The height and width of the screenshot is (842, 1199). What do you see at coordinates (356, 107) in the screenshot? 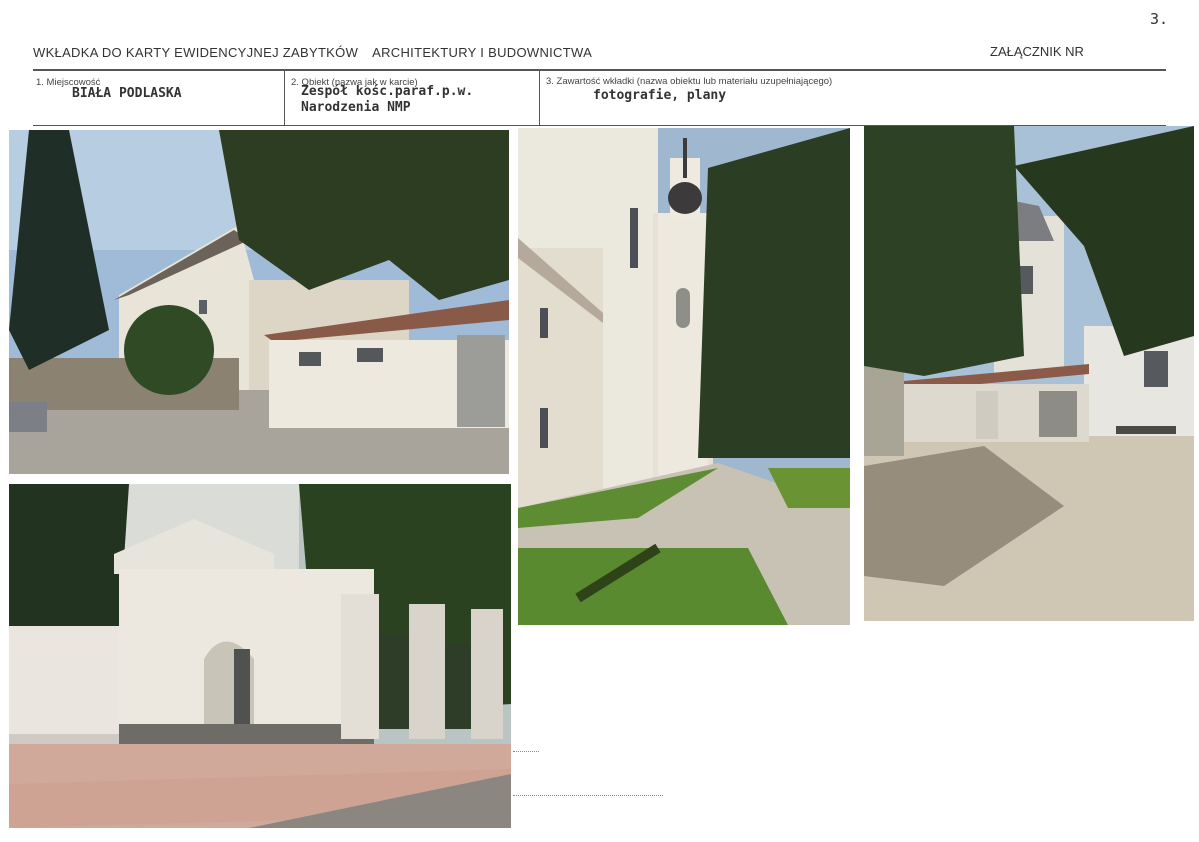
I see `field-value-object-line2: Narodzenia NMP` at bounding box center [356, 107].